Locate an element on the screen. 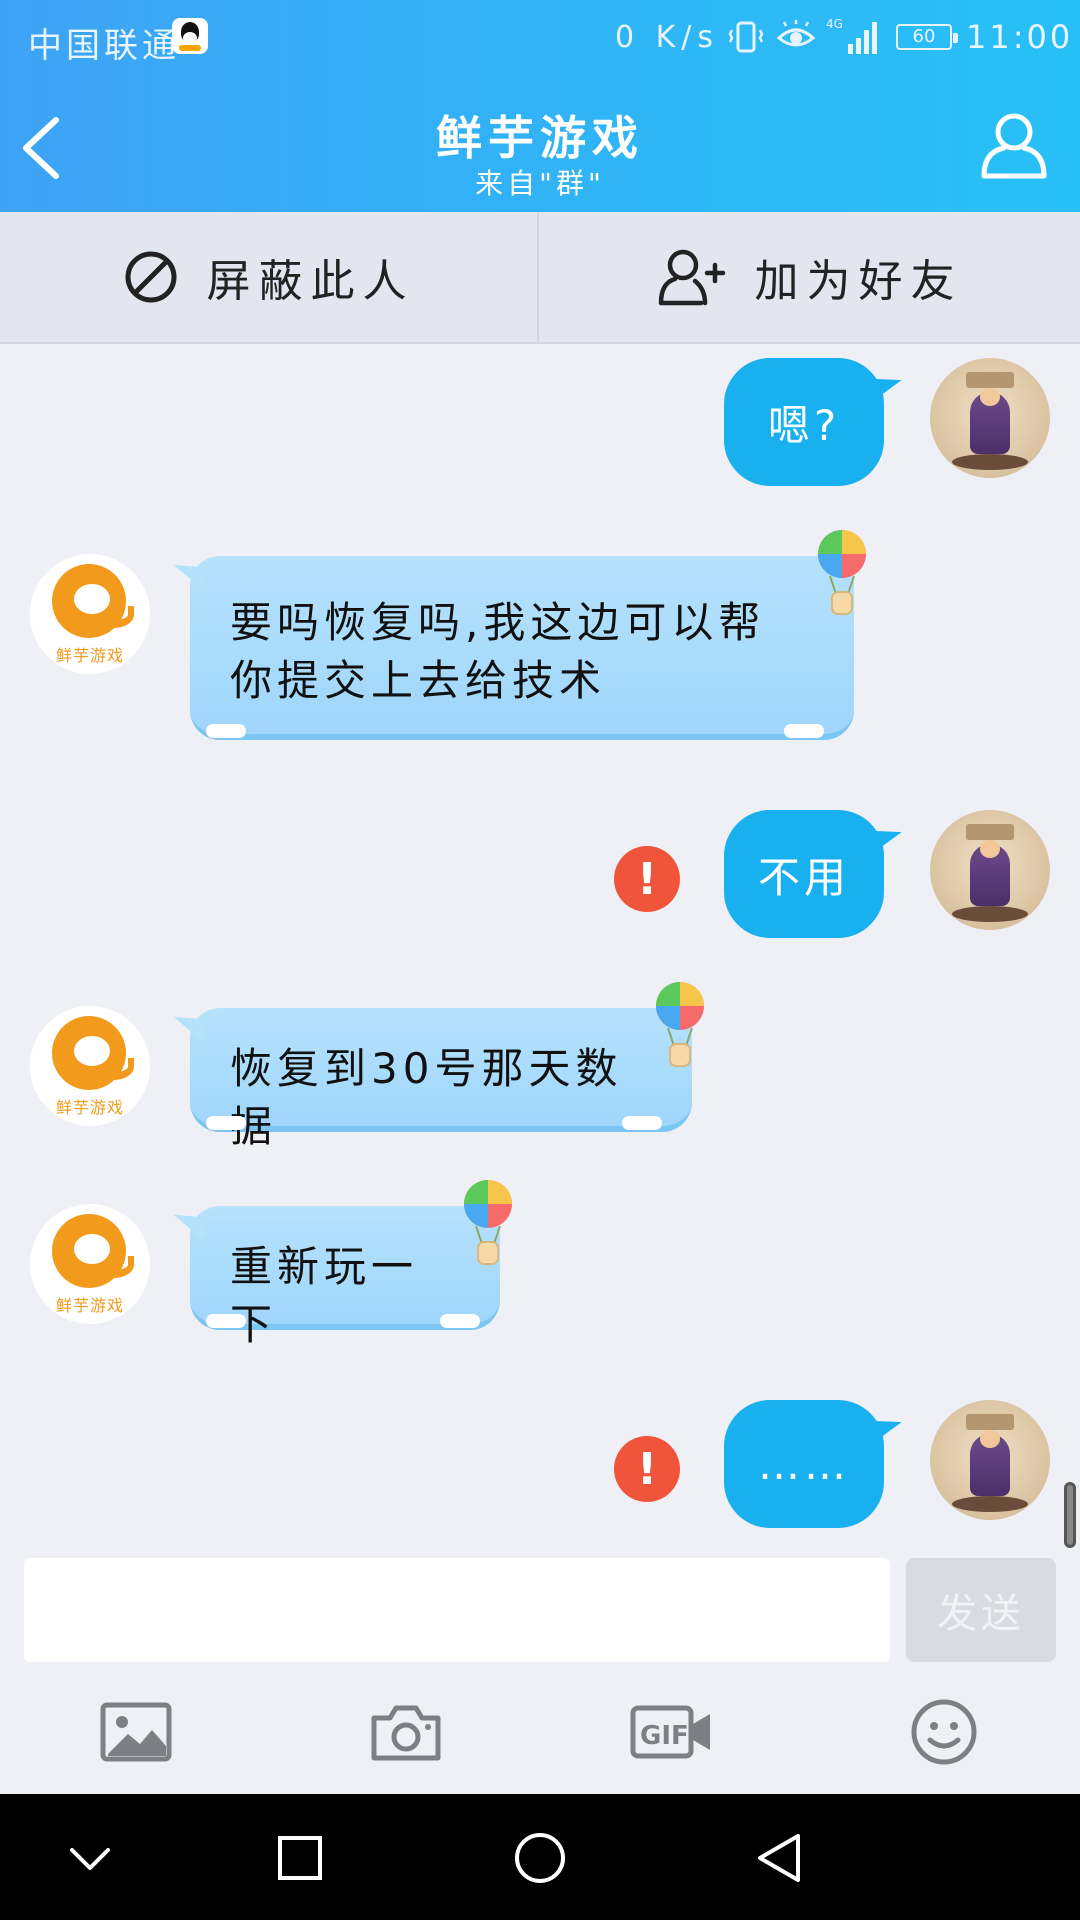  signal-icon: 4G is located at coordinates (851, 35).